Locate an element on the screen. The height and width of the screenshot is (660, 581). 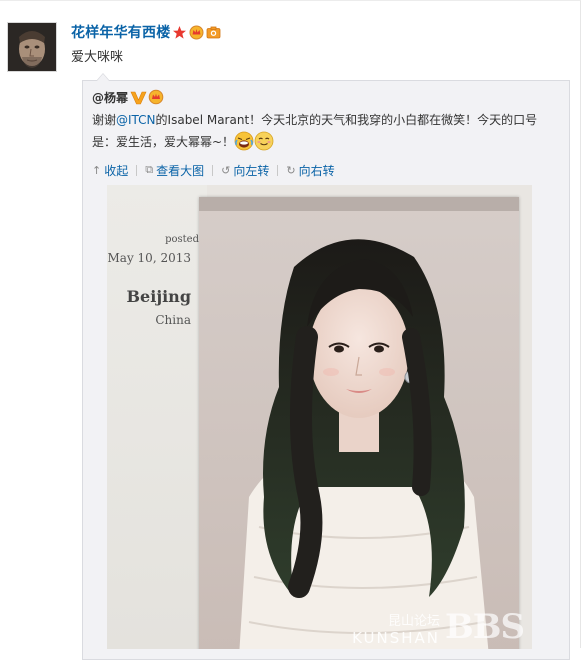
view-large-label: 查看大图 is located at coordinates (180, 170).